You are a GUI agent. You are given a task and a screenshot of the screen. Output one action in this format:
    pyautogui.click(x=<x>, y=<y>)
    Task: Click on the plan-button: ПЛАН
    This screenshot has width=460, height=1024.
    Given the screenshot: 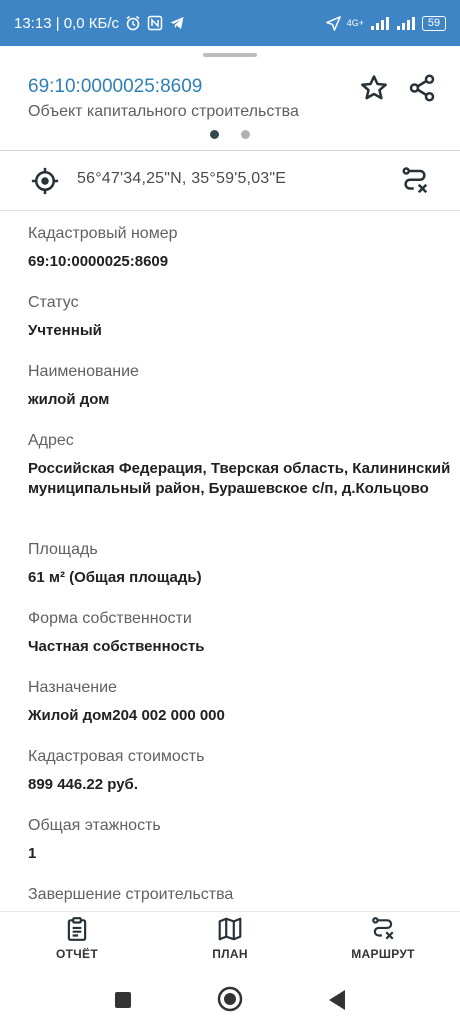 What is the action you would take?
    pyautogui.click(x=230, y=938)
    